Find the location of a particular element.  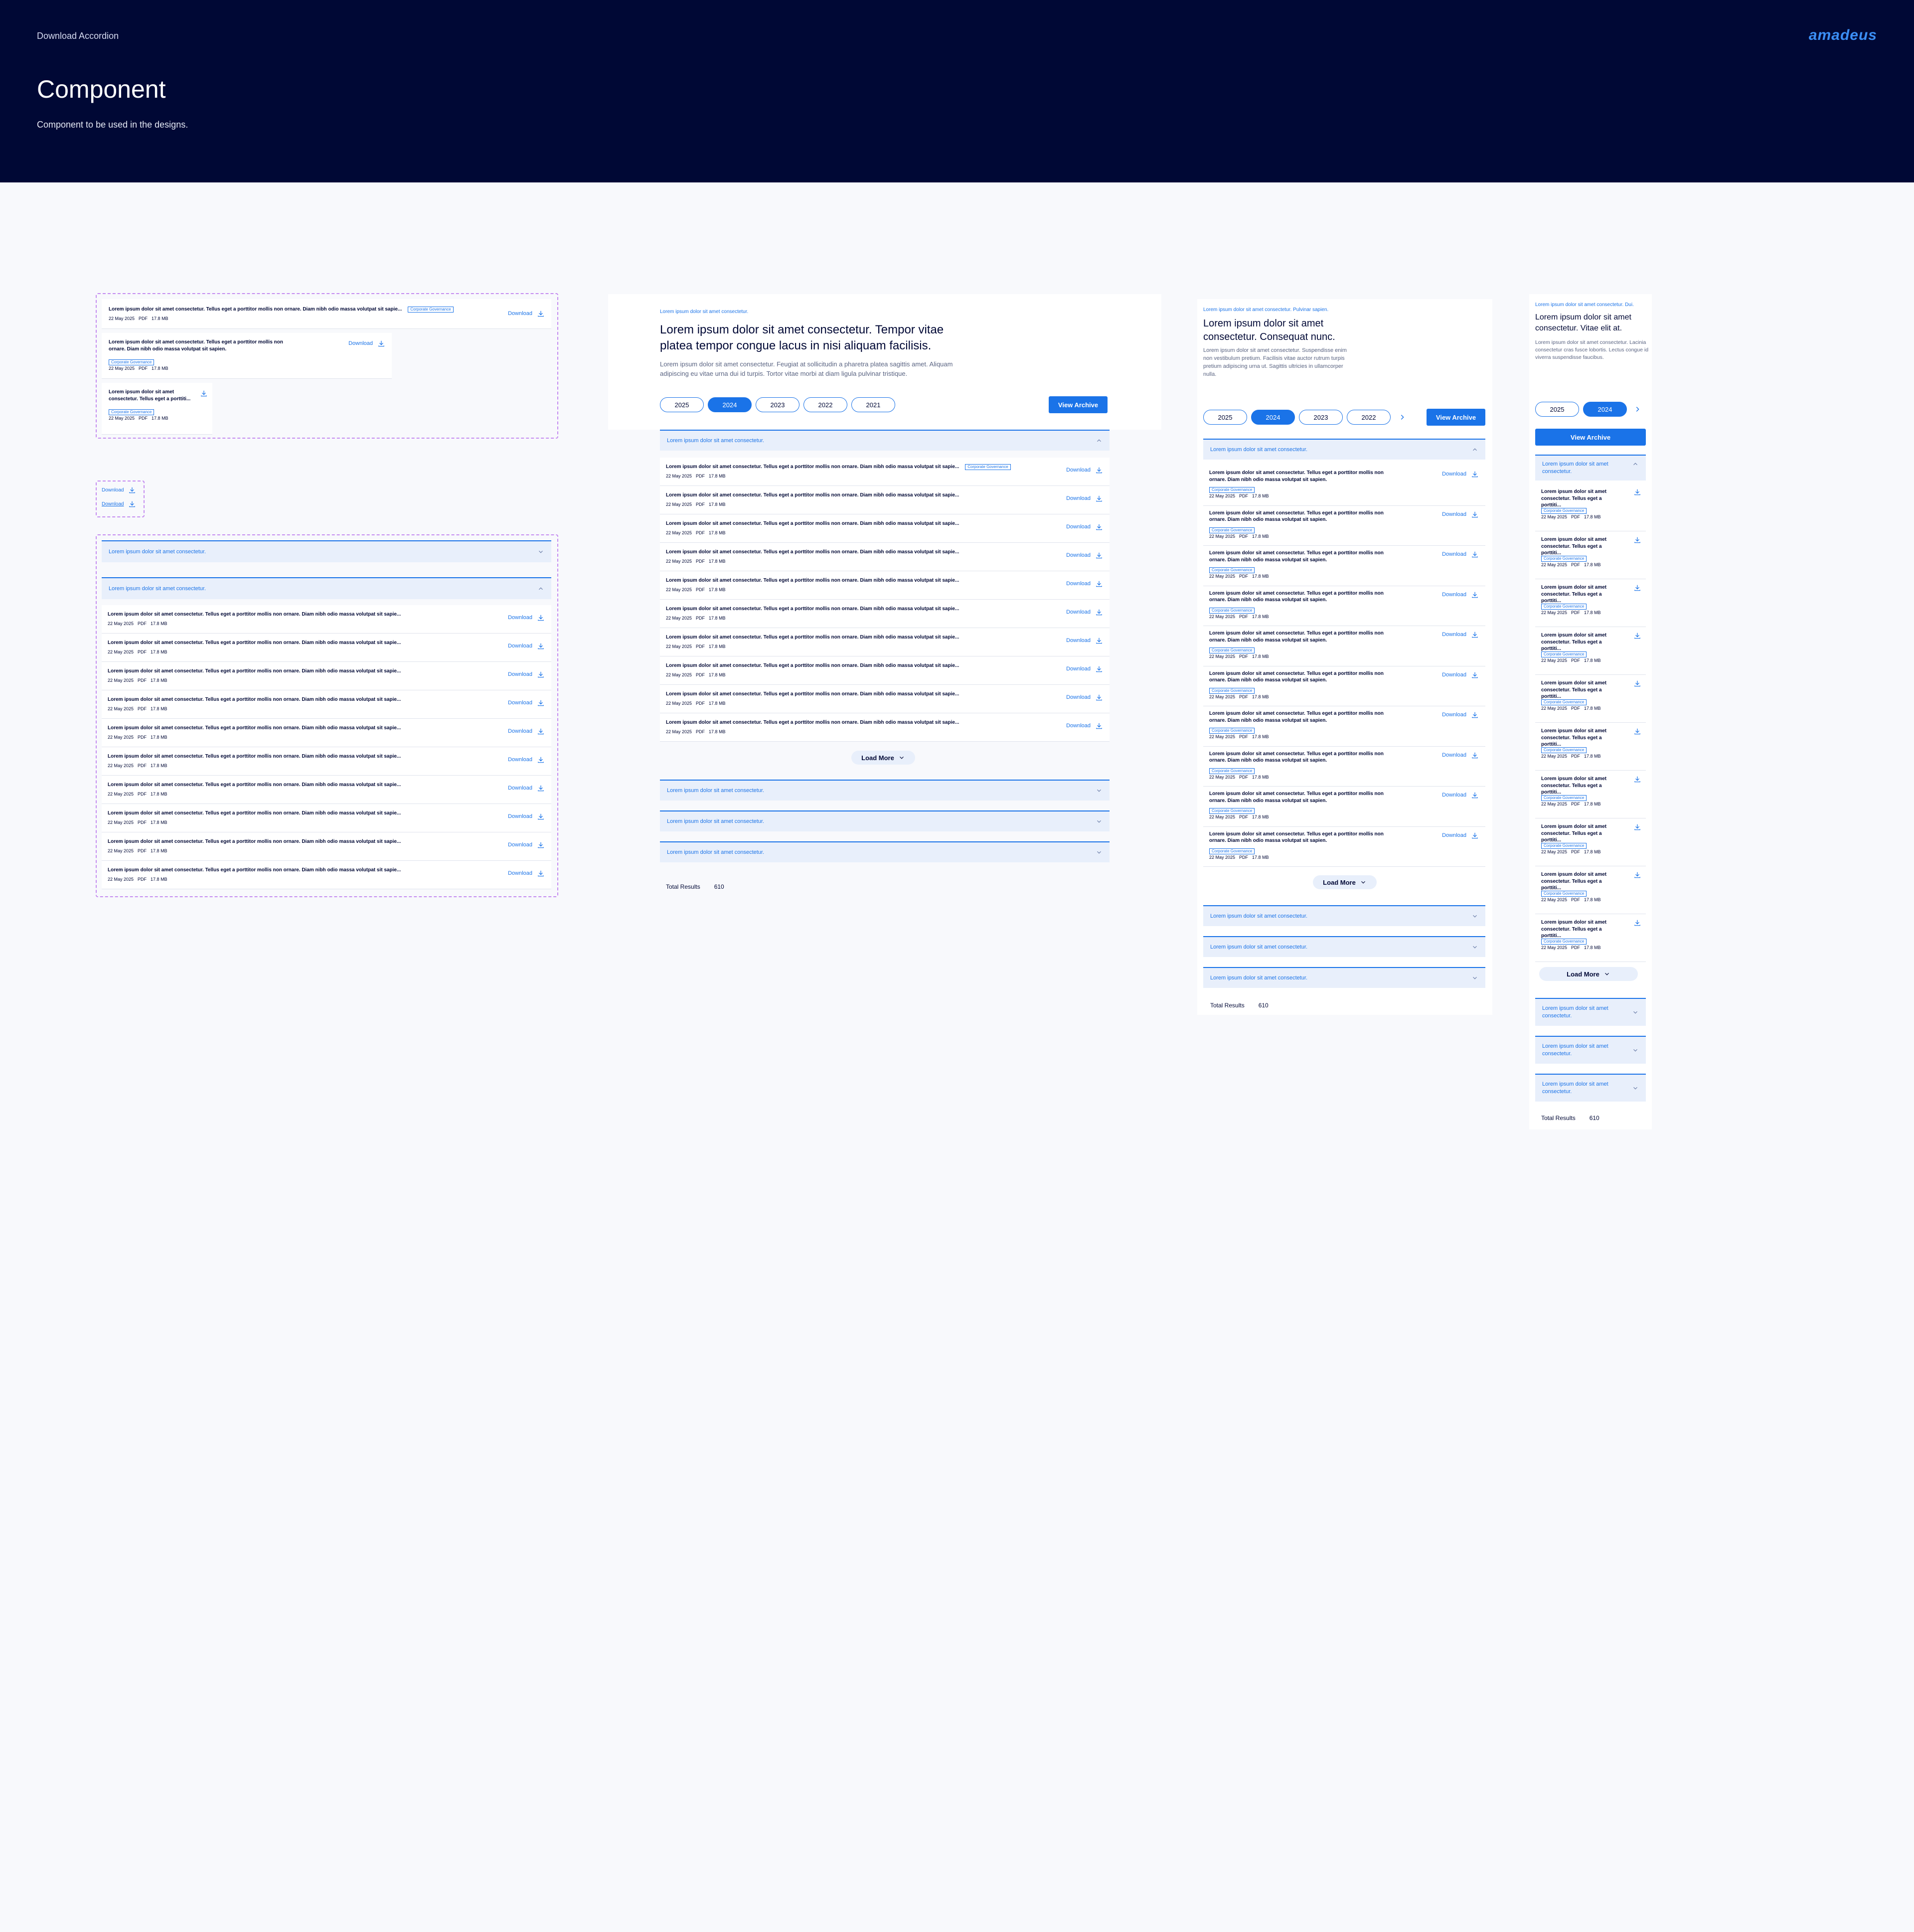

tablet-accordion-collapsed-2: Lorem ipsum dolor sit amet consectetur. is located at coordinates (1344, 946).